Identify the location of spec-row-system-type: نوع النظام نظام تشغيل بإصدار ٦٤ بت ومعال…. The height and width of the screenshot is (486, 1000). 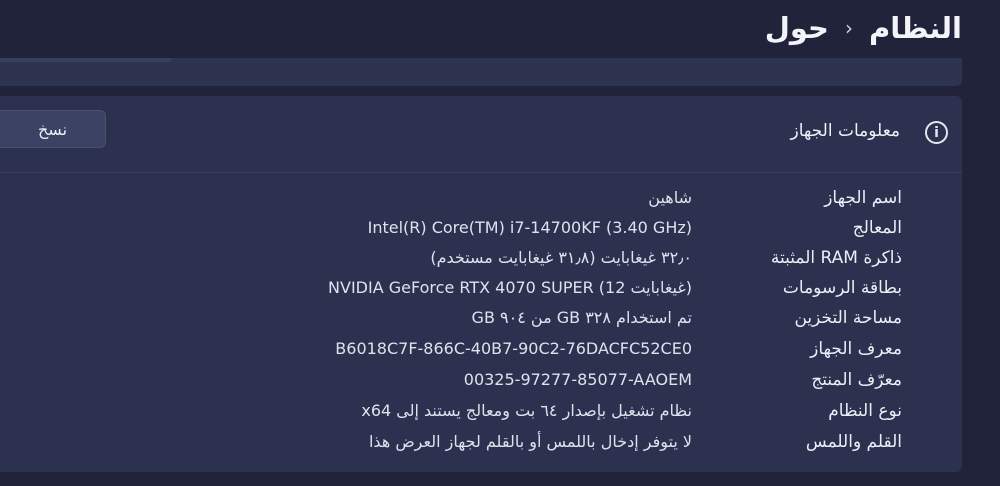
(481, 416).